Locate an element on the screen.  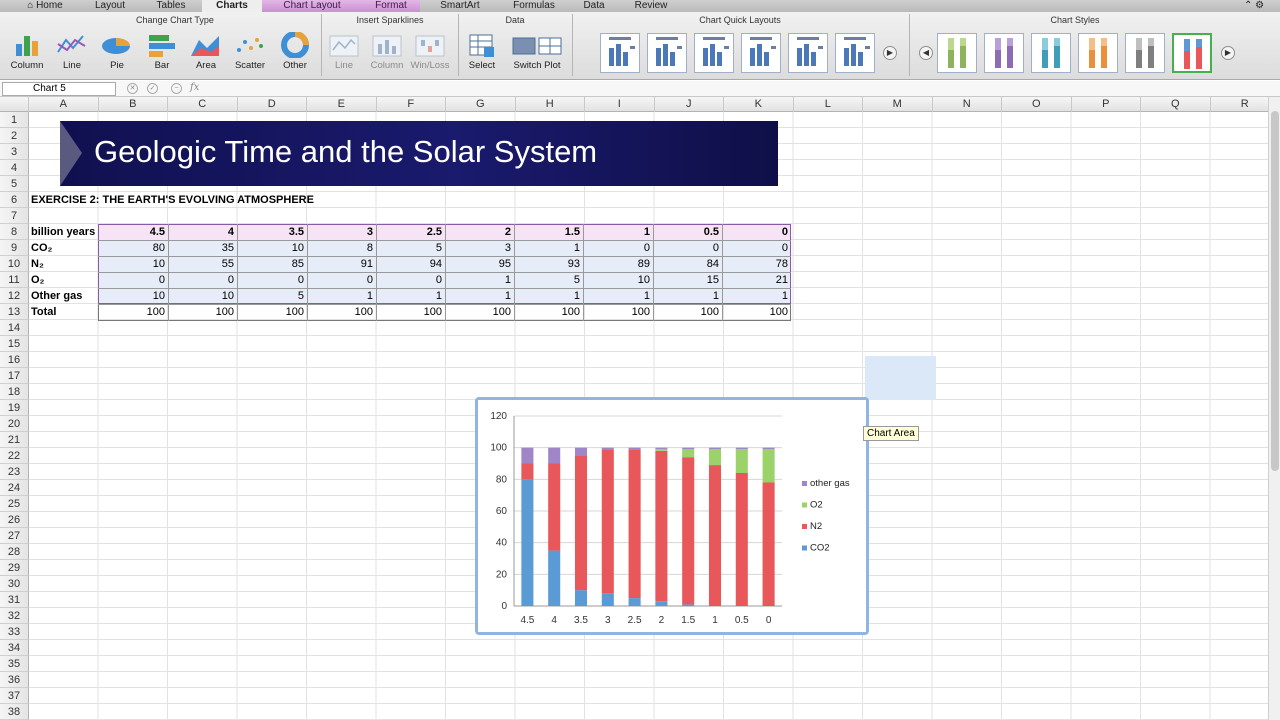
row-header: 36 is located at coordinates (14, 680).